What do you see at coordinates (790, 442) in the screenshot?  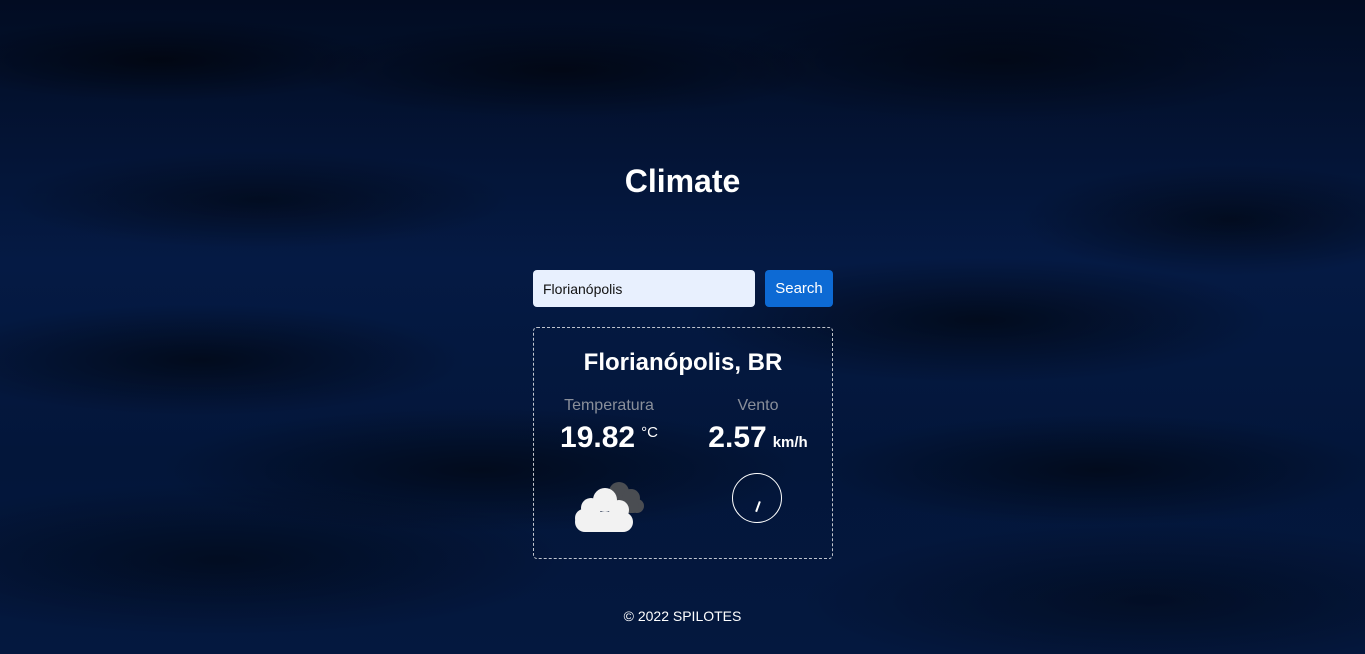 I see `wind-unit: km/h` at bounding box center [790, 442].